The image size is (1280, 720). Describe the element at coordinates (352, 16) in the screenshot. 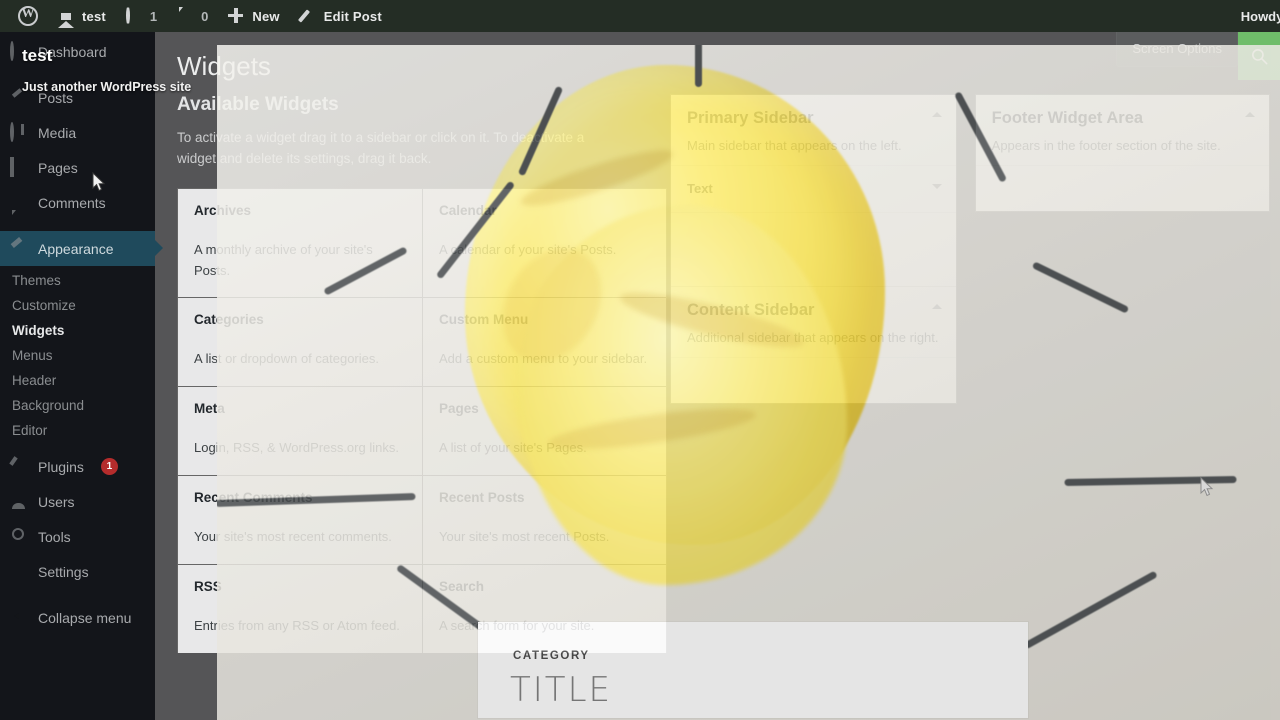

I see `edit-post-label: Edit Post` at that location.